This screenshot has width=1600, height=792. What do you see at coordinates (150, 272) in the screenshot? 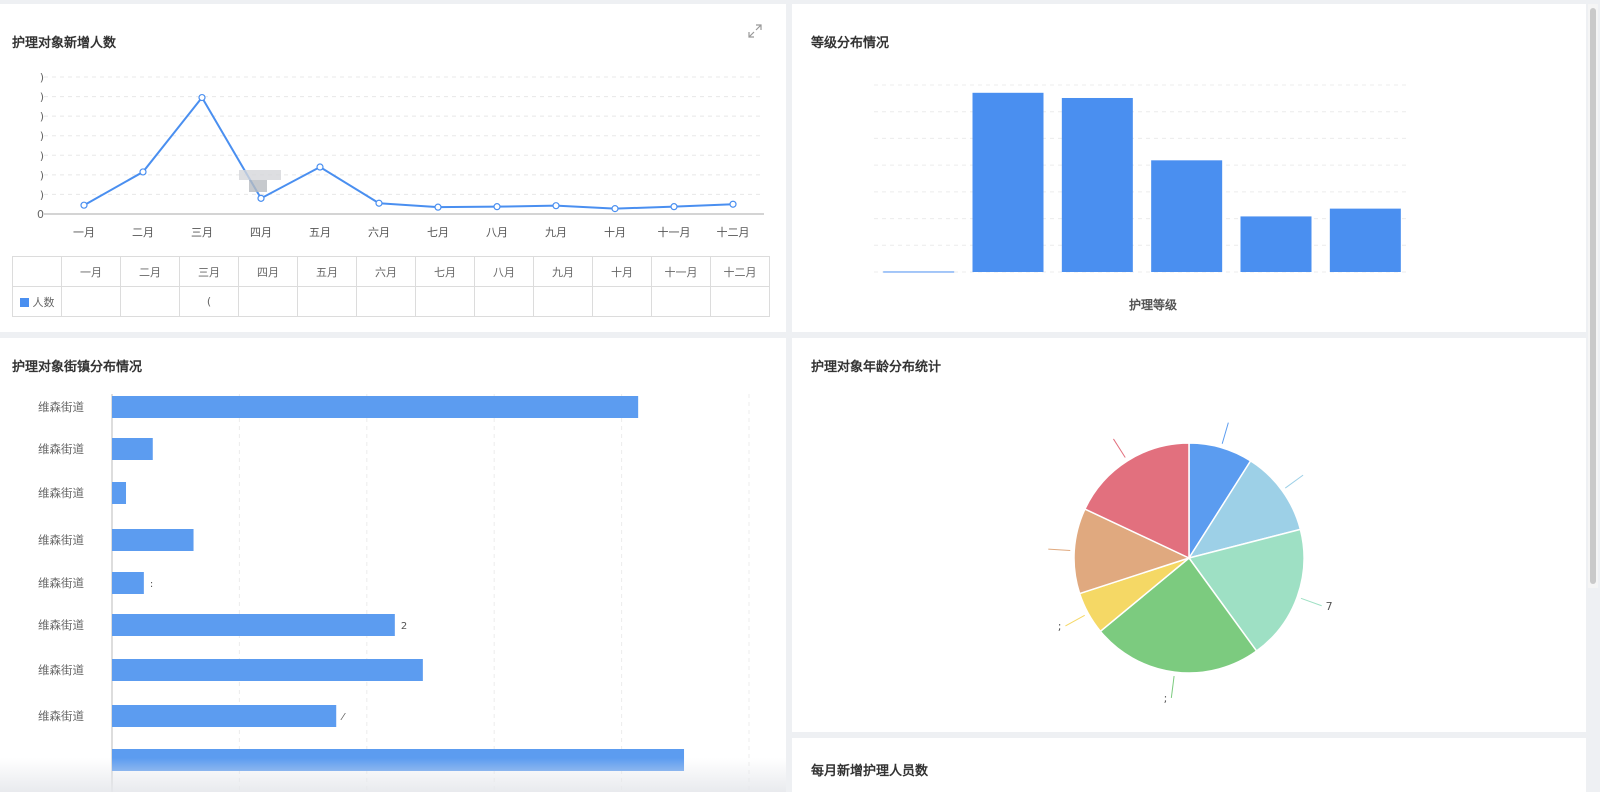
I see `table-header-cell: 二月` at bounding box center [150, 272].